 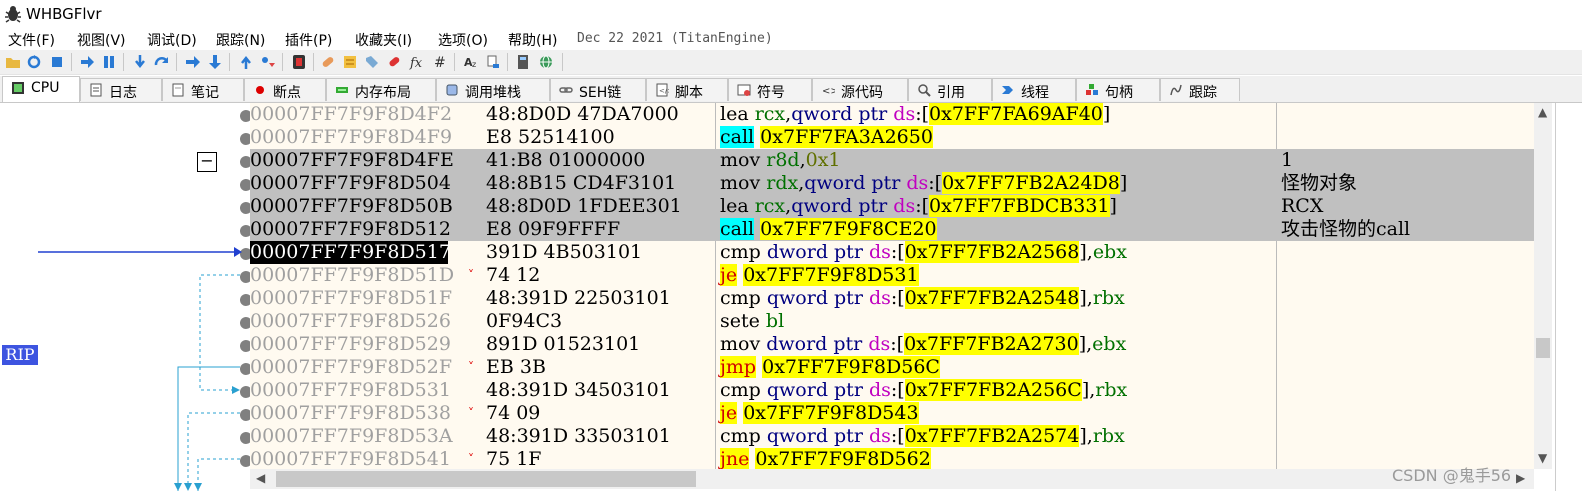 I want to click on scroll-right-icon: ▶, so click(x=1520, y=478).